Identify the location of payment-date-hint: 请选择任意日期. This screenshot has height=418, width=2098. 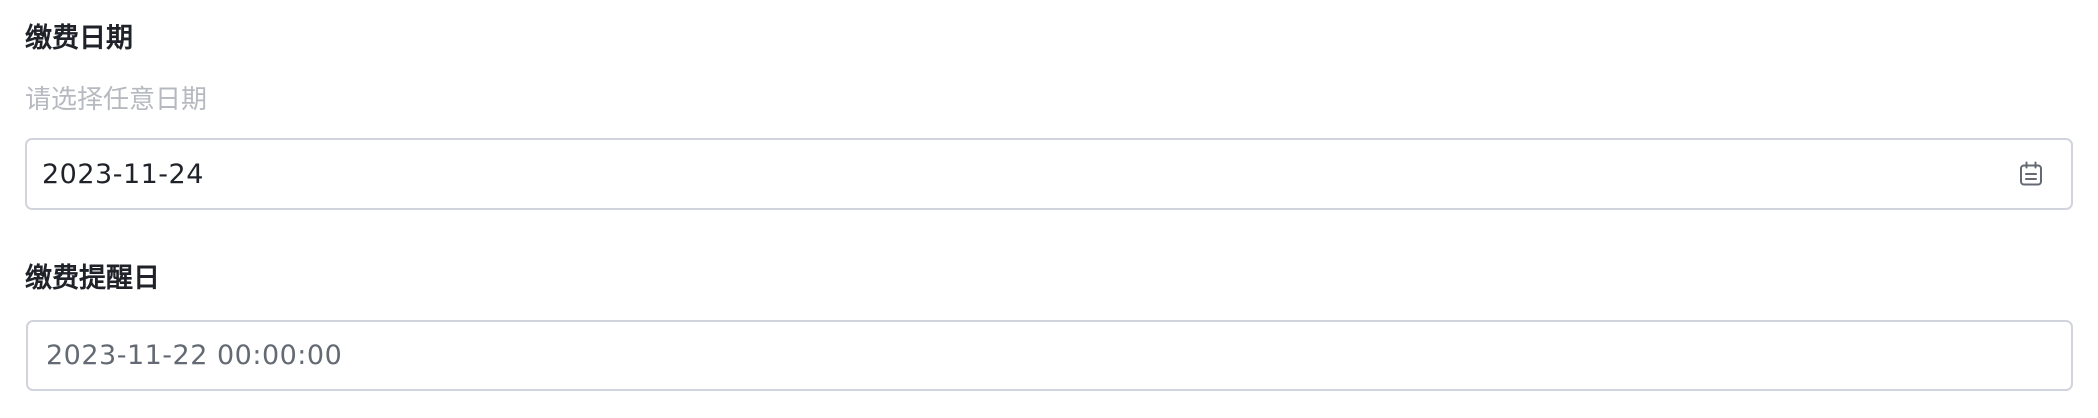
(116, 100).